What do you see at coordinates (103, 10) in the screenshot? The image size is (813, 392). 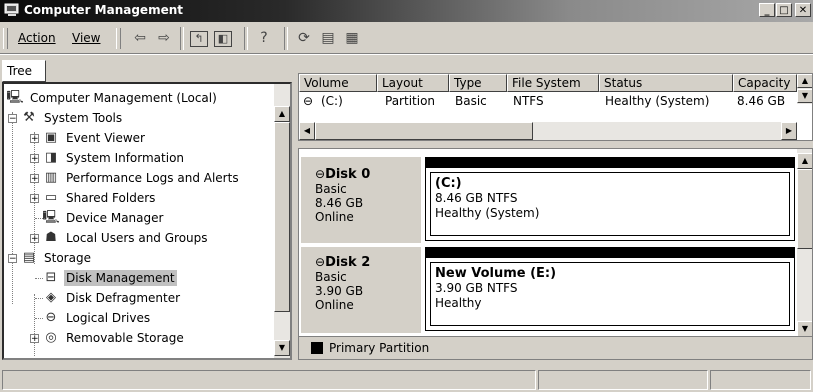 I see `window-title: Computer Management` at bounding box center [103, 10].